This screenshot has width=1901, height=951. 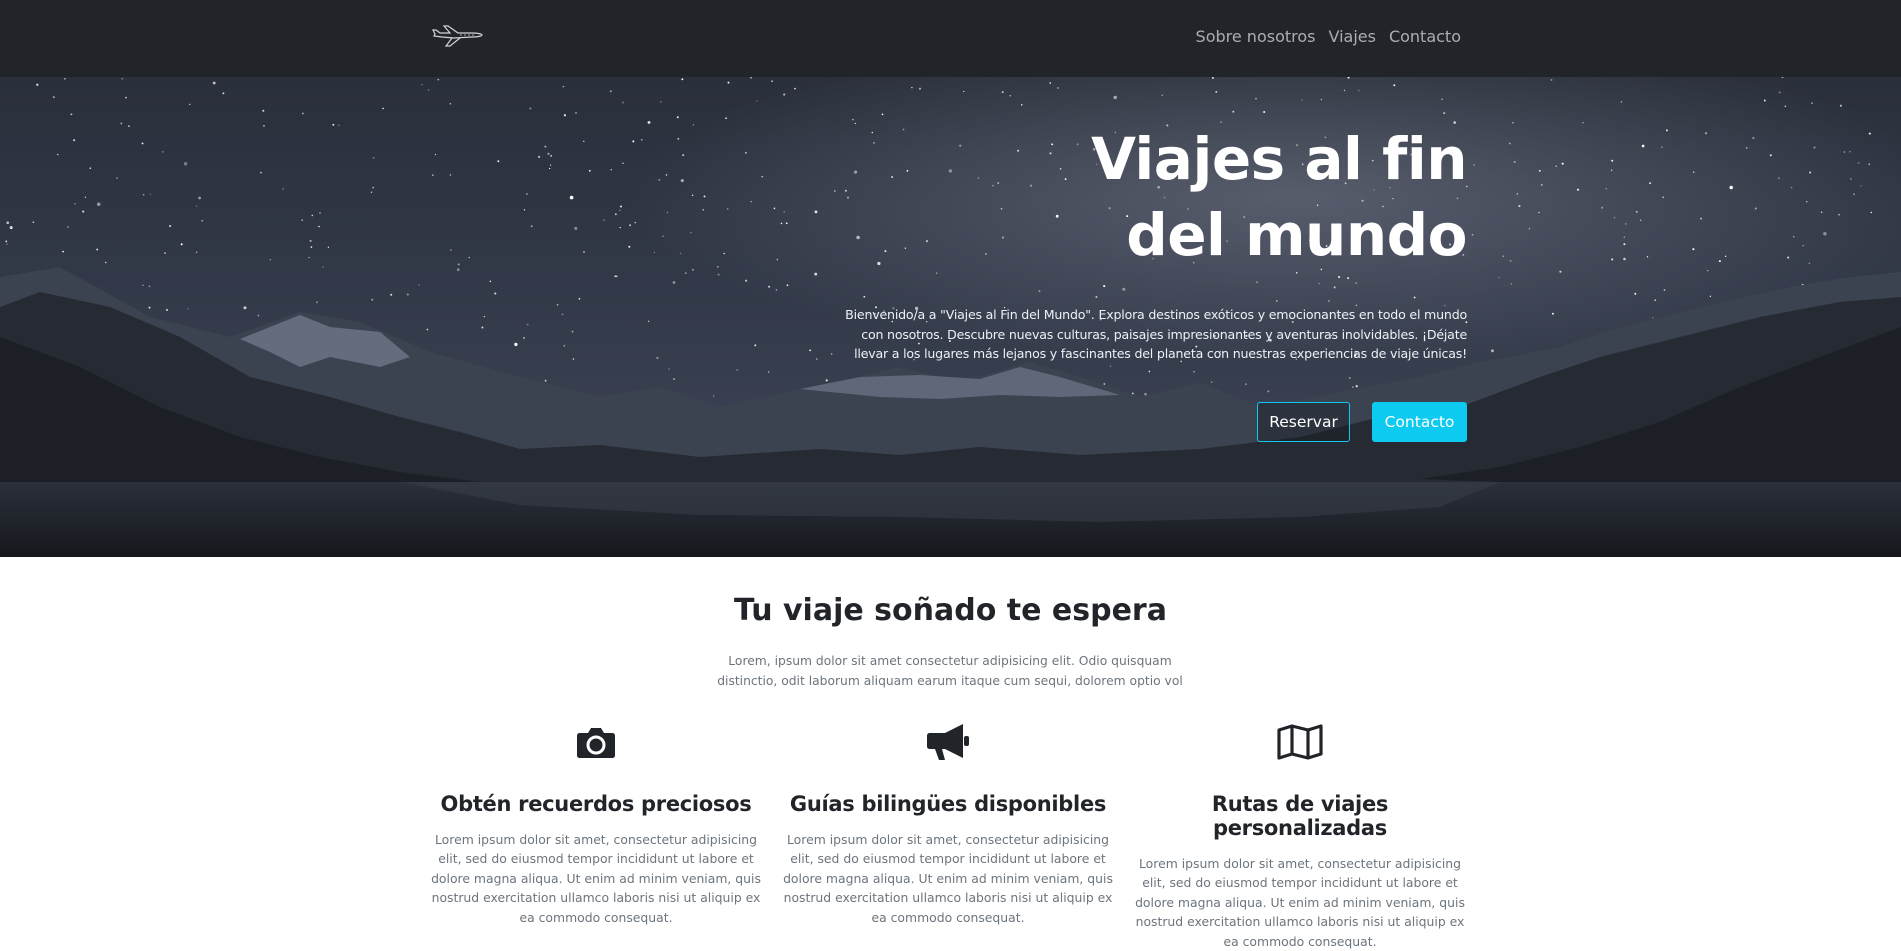 What do you see at coordinates (1419, 422) in the screenshot?
I see `contacto-button: Contacto` at bounding box center [1419, 422].